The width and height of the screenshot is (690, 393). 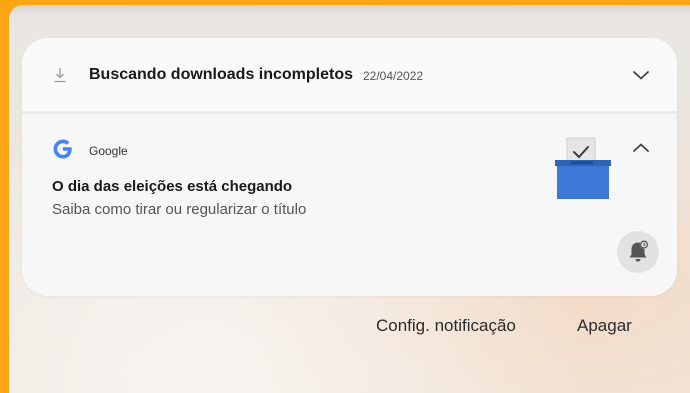 I want to click on ballot-box-icon, so click(x=584, y=168).